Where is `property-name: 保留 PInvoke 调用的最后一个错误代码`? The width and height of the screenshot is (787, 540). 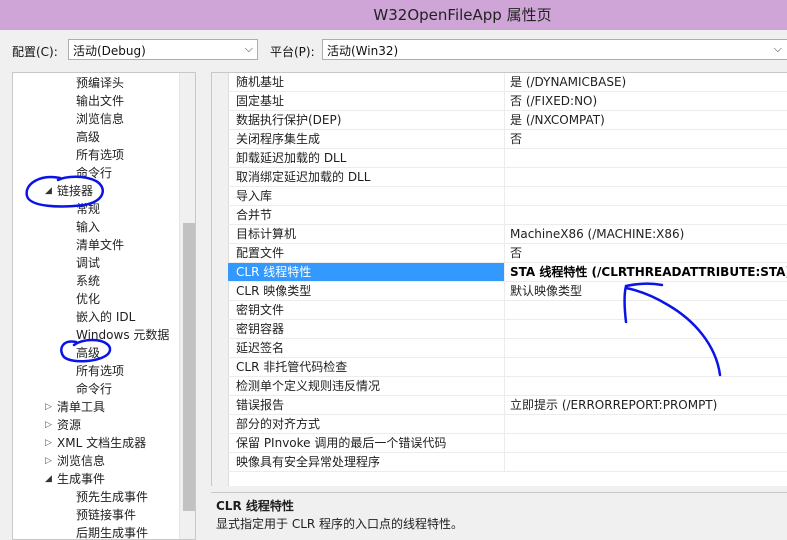
property-name: 保留 PInvoke 调用的最后一个错误代码 is located at coordinates (341, 443).